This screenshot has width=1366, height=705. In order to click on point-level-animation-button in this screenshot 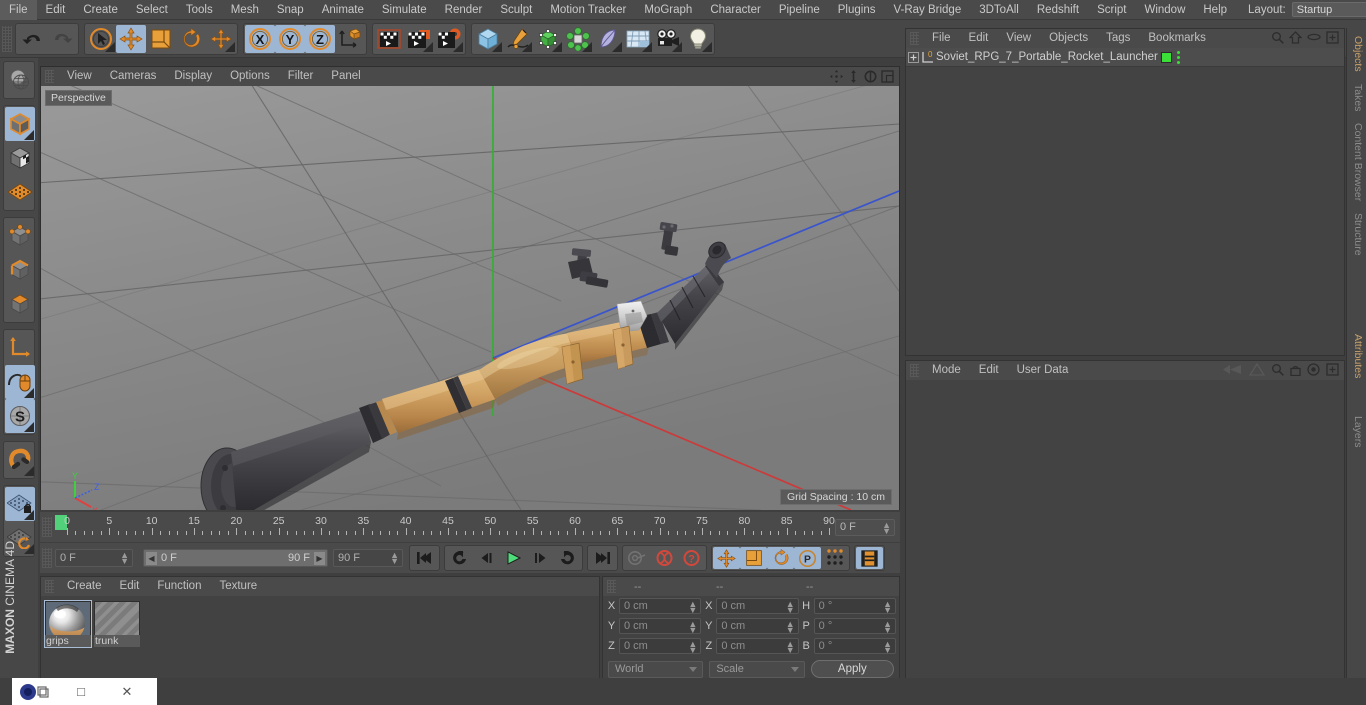, I will do `click(834, 558)`.